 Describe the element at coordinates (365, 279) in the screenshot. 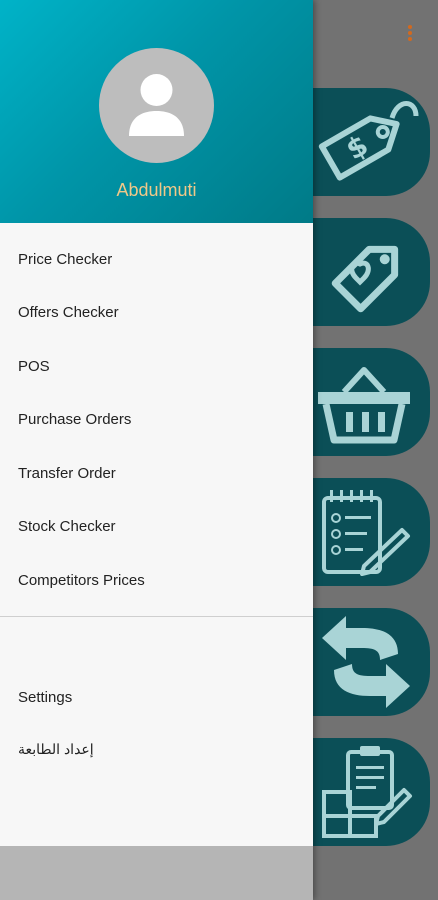

I see `offer-tag-heart-icon` at that location.